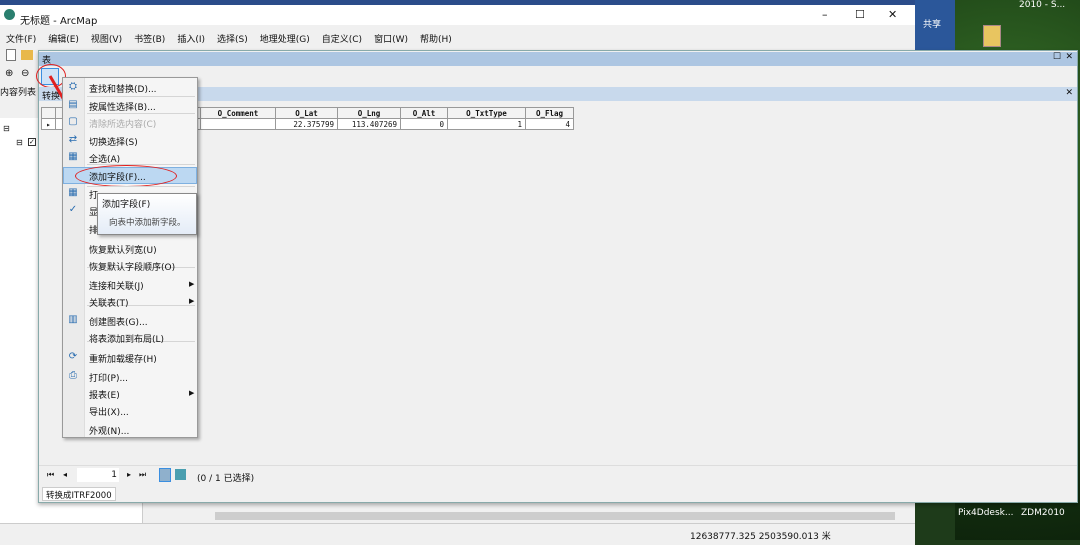 The width and height of the screenshot is (1080, 545). Describe the element at coordinates (27, 55) in the screenshot. I see `open-folder-icon` at that location.